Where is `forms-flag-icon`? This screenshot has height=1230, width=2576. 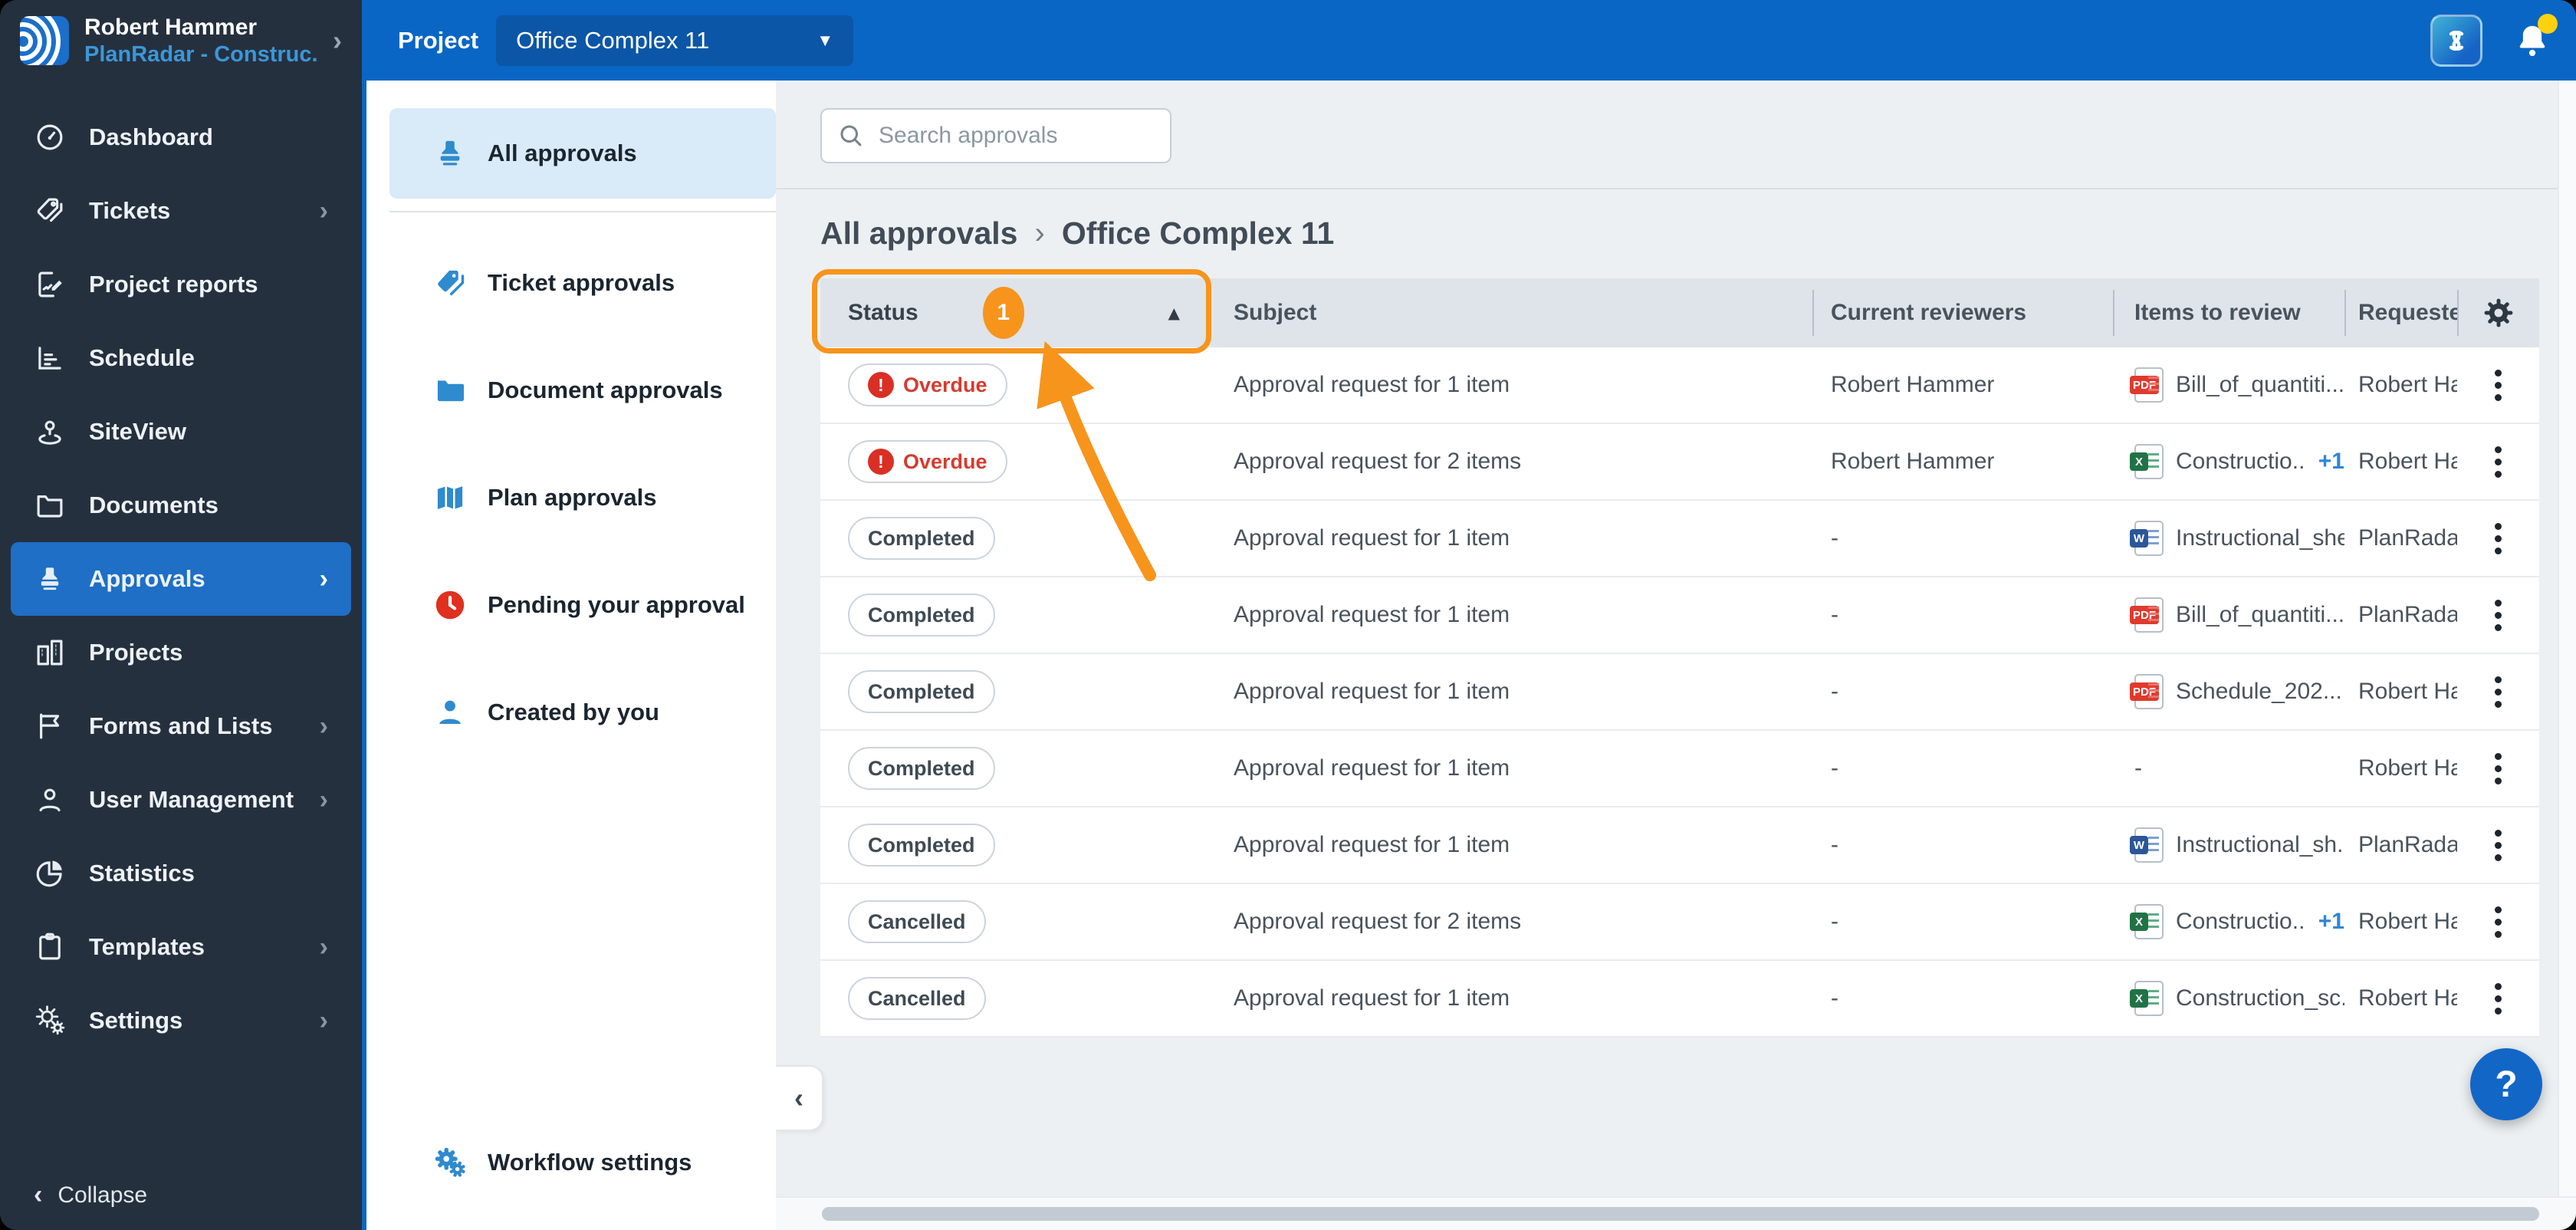 forms-flag-icon is located at coordinates (50, 726).